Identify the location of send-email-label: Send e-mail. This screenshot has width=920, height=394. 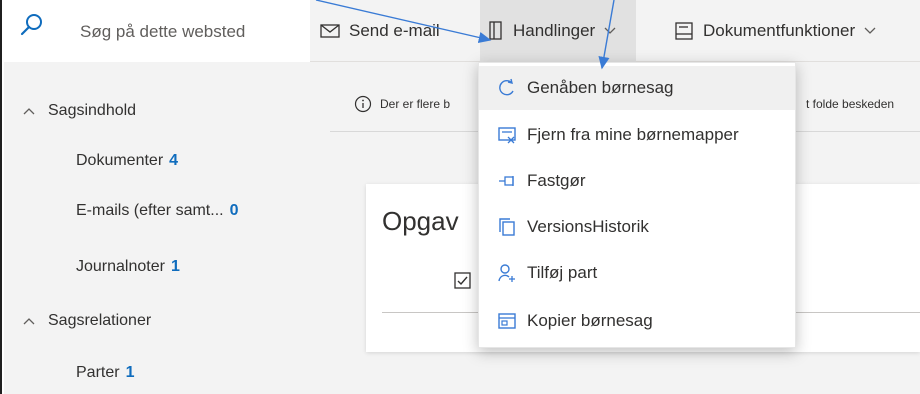
(394, 30).